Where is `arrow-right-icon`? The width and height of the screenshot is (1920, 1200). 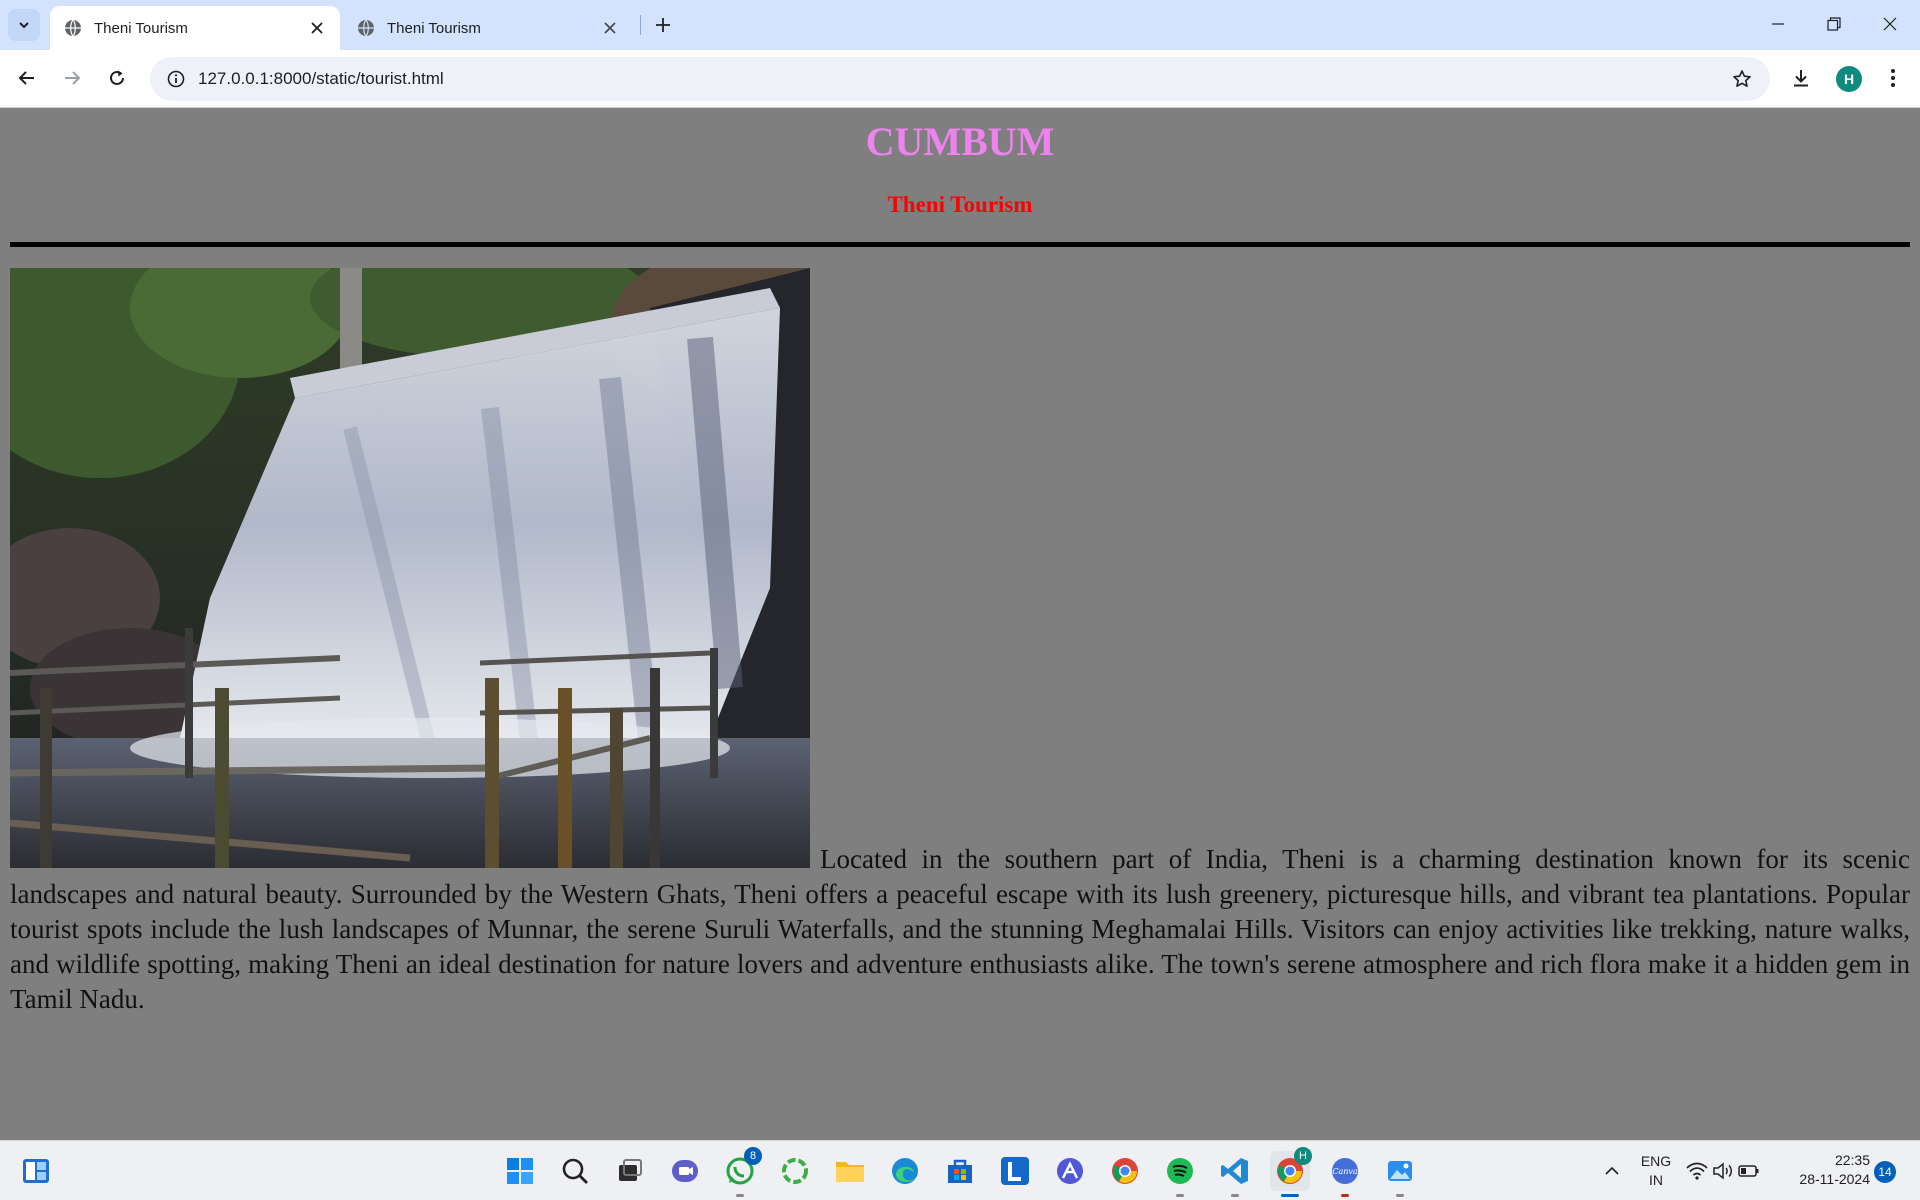
arrow-right-icon is located at coordinates (73, 78).